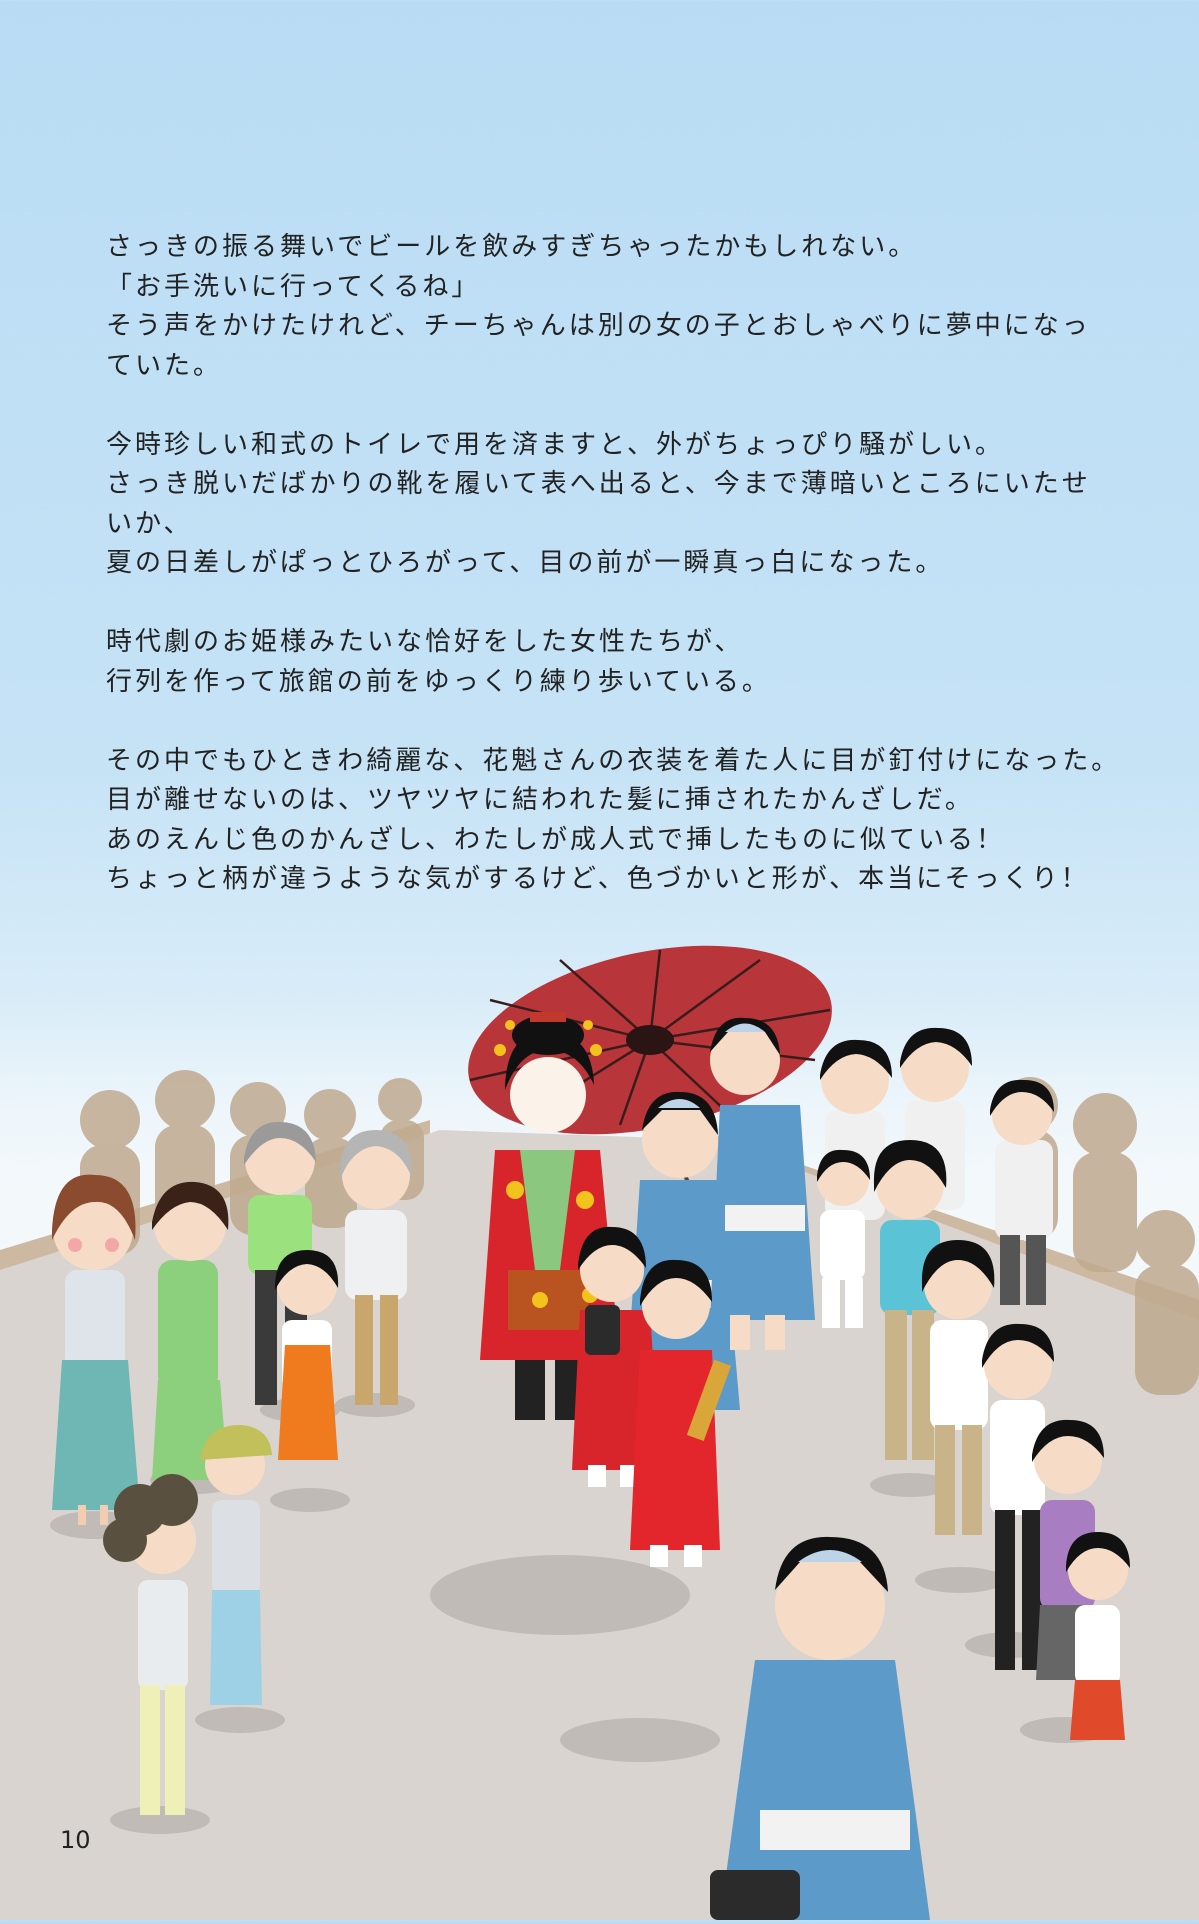 The height and width of the screenshot is (1924, 1199). I want to click on text-line: ちょっと柄が違うような気がするけど、色づかいと形が、本当にそっくり！, so click(598, 879).